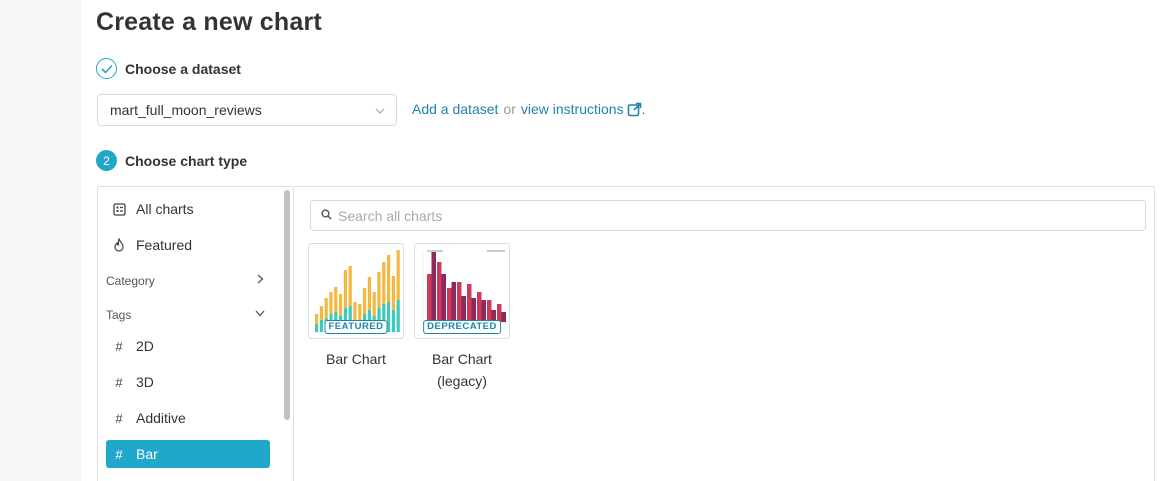 This screenshot has height=481, width=1175. Describe the element at coordinates (287, 305) in the screenshot. I see `sidebar-scrollbar` at that location.